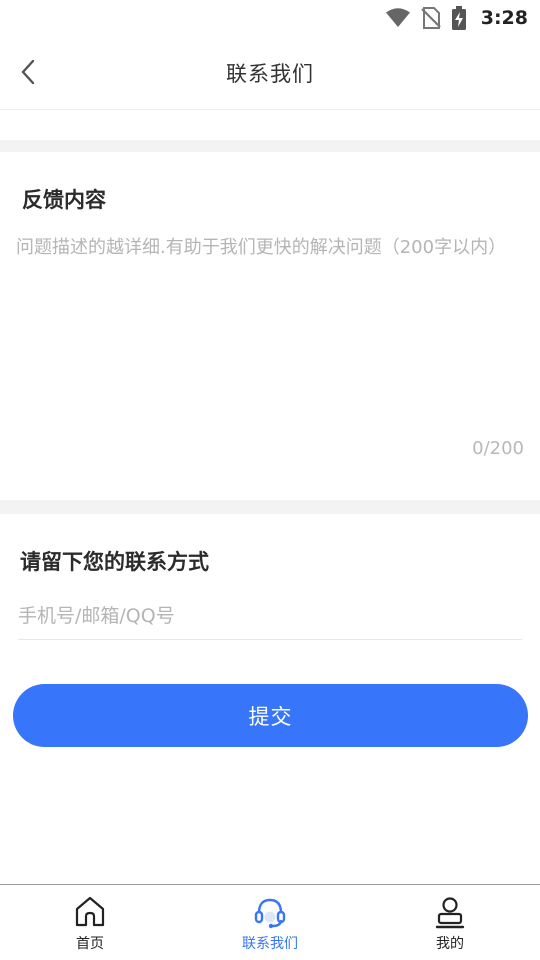 Image resolution: width=540 pixels, height=960 pixels. Describe the element at coordinates (270, 18) in the screenshot. I see `status-bar: 3:28` at that location.